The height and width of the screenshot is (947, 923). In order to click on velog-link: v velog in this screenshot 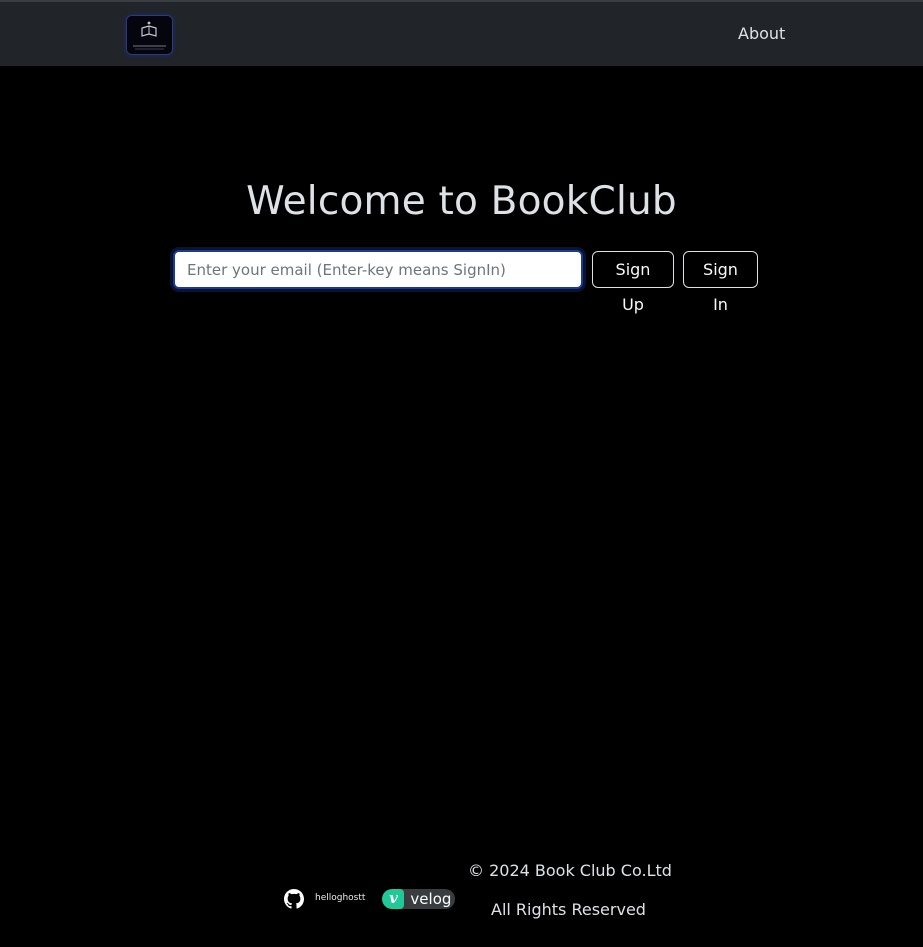, I will do `click(419, 899)`.